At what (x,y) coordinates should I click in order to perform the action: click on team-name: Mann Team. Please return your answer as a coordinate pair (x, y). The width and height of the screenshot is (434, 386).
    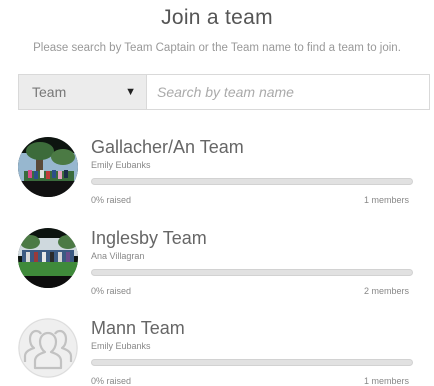
    Looking at the image, I should click on (138, 328).